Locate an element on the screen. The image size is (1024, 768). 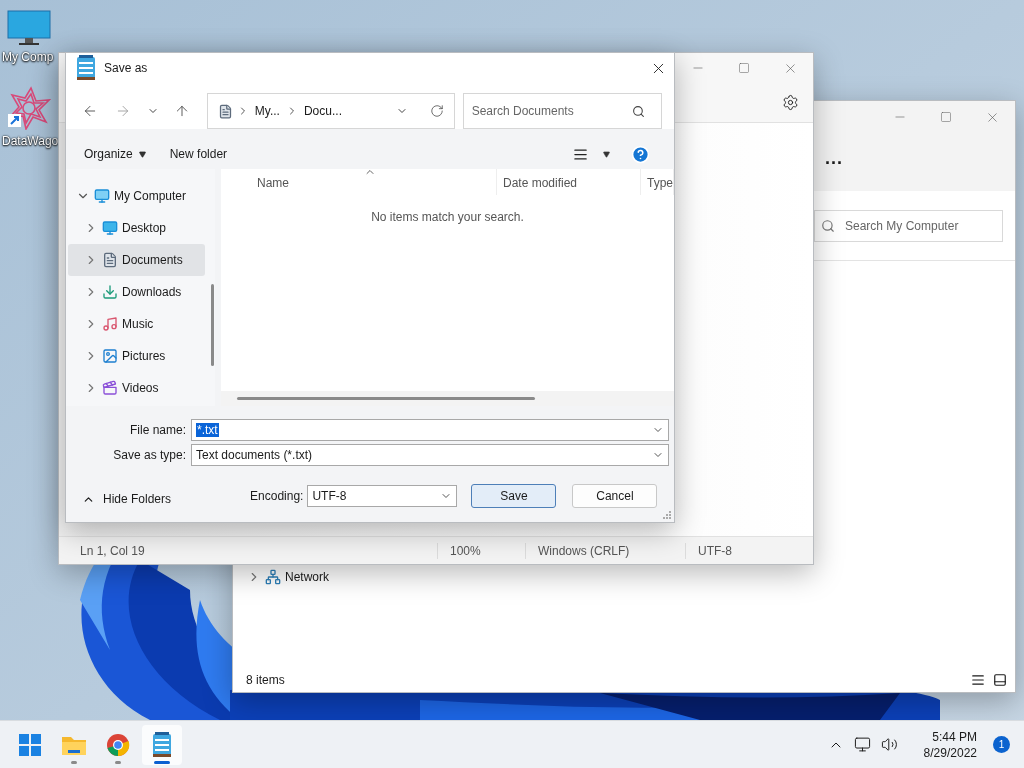
search-field: Search My Computer is located at coordinates (908, 225).